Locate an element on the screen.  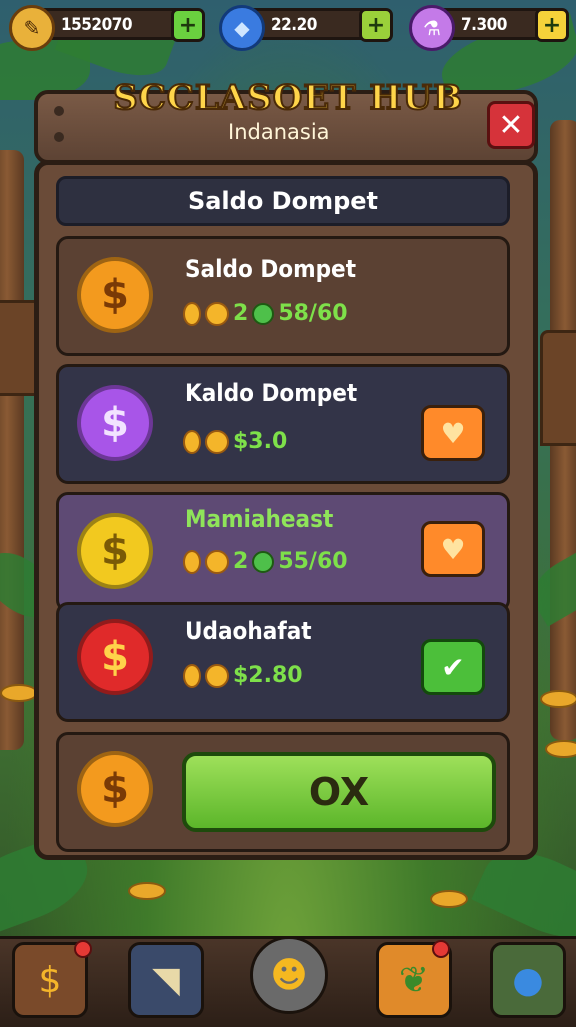
row-stat: 2 55/60 is located at coordinates (265, 561).